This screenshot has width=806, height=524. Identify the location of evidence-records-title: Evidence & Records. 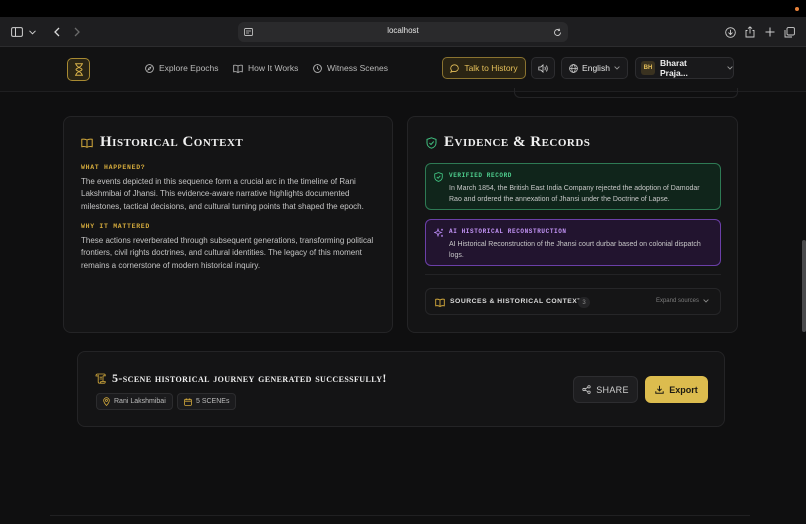
(508, 142).